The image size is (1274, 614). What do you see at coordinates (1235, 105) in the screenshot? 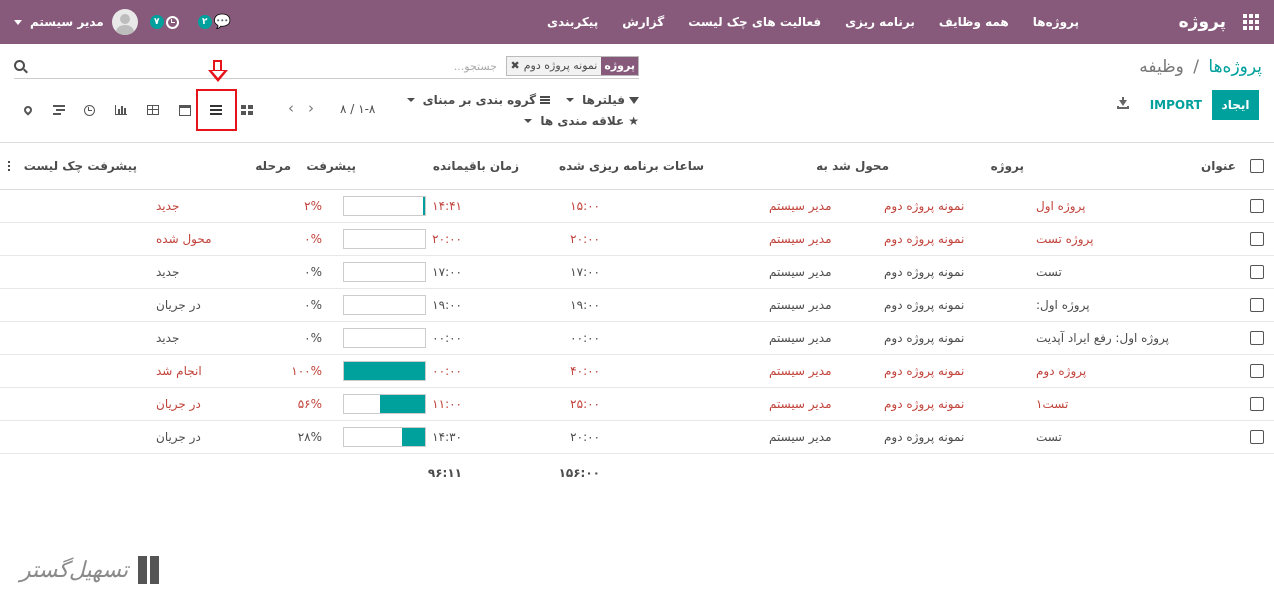
I see `create-button: ایجاد` at bounding box center [1235, 105].